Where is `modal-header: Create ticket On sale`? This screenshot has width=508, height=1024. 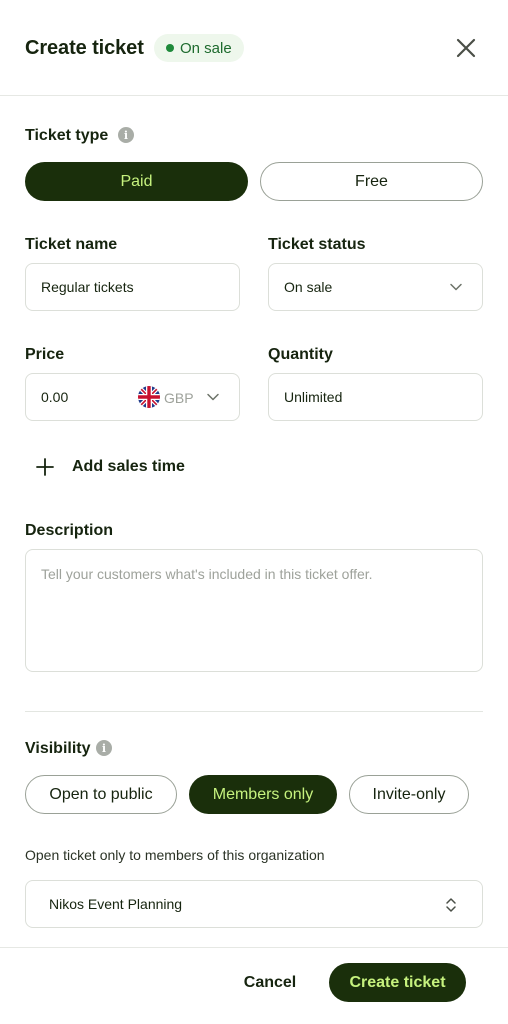
modal-header: Create ticket On sale is located at coordinates (254, 48).